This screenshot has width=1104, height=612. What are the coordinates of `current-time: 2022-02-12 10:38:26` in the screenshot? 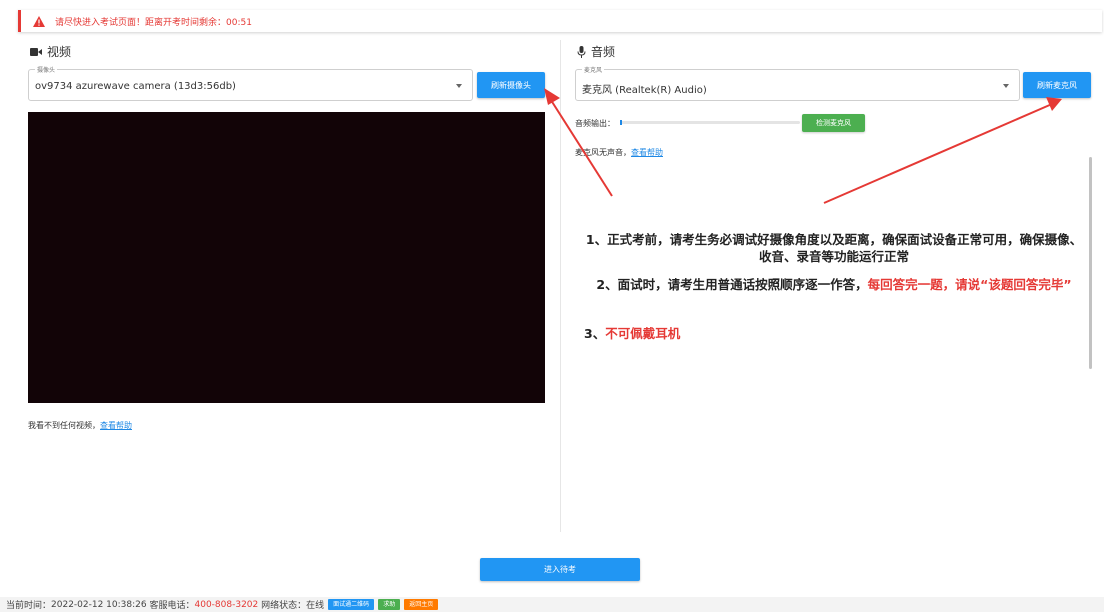 It's located at (99, 604).